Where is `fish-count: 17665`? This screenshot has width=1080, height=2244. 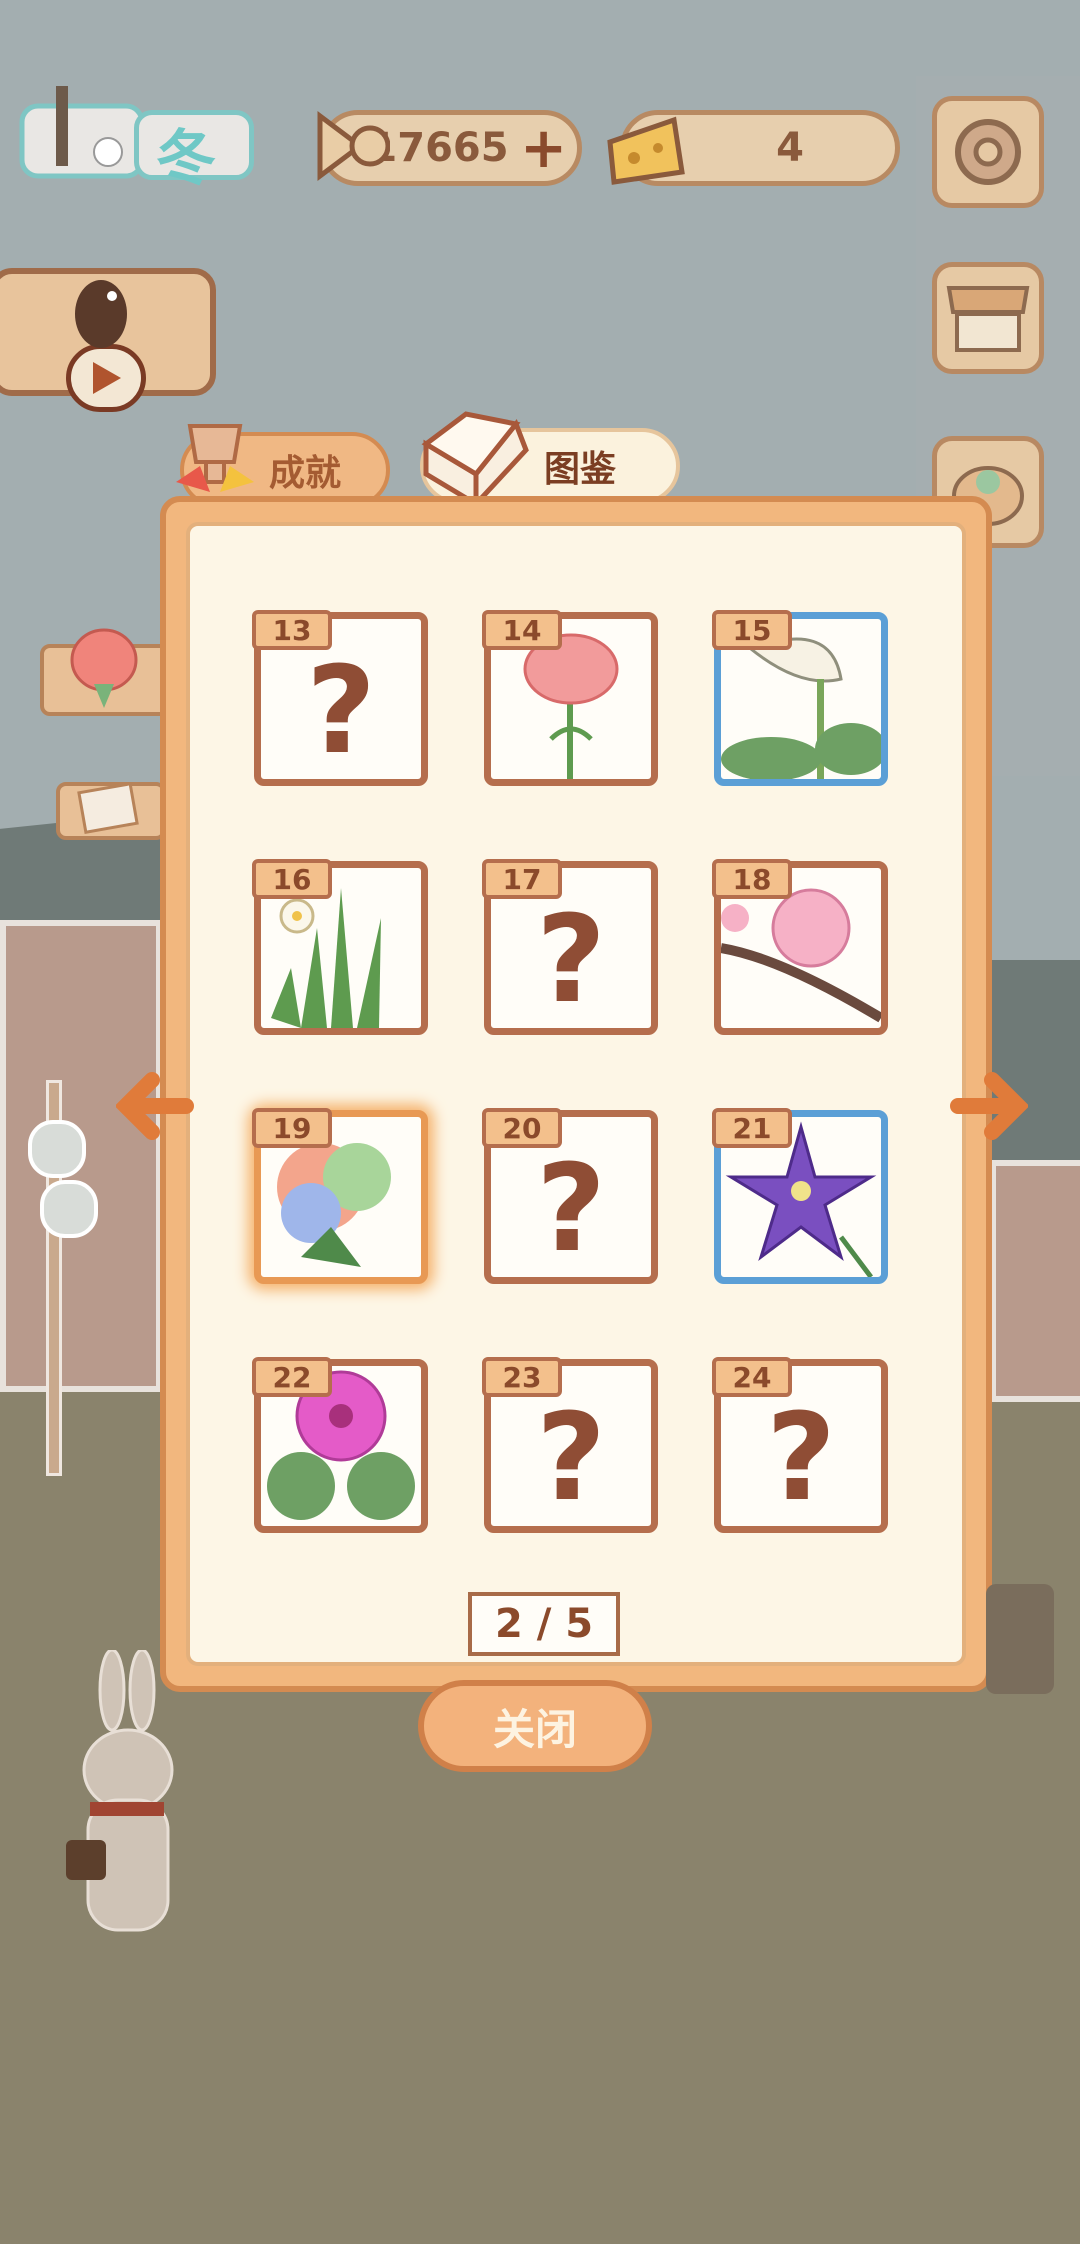 fish-count: 17665 is located at coordinates (439, 148).